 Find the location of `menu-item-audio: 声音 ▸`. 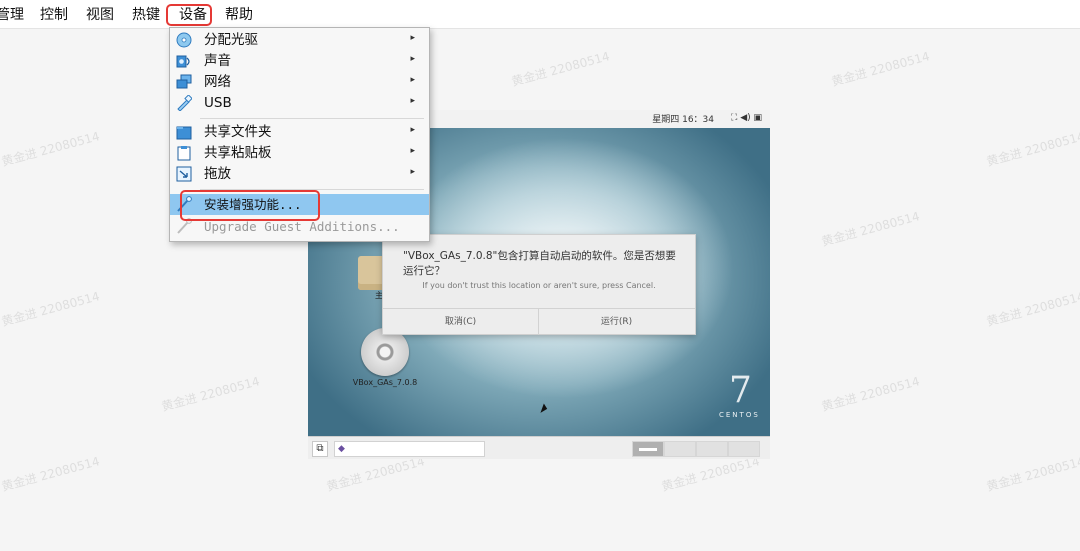

menu-item-audio: 声音 ▸ is located at coordinates (299, 61).